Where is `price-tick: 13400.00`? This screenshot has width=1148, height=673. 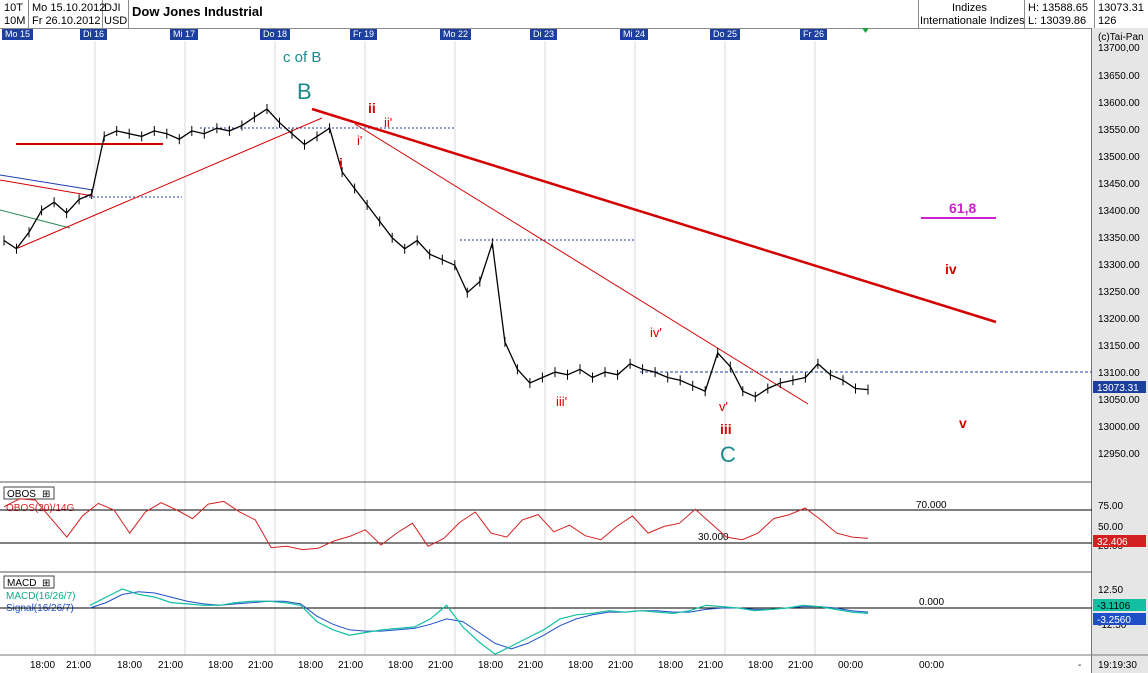
price-tick: 13400.00 is located at coordinates (1119, 211).